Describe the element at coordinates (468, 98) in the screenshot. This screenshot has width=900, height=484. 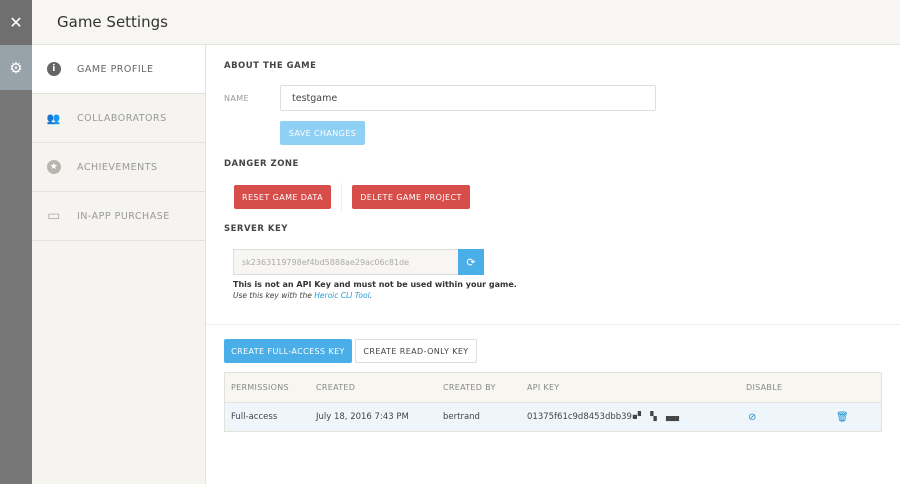
I see `name-input: testgame` at that location.